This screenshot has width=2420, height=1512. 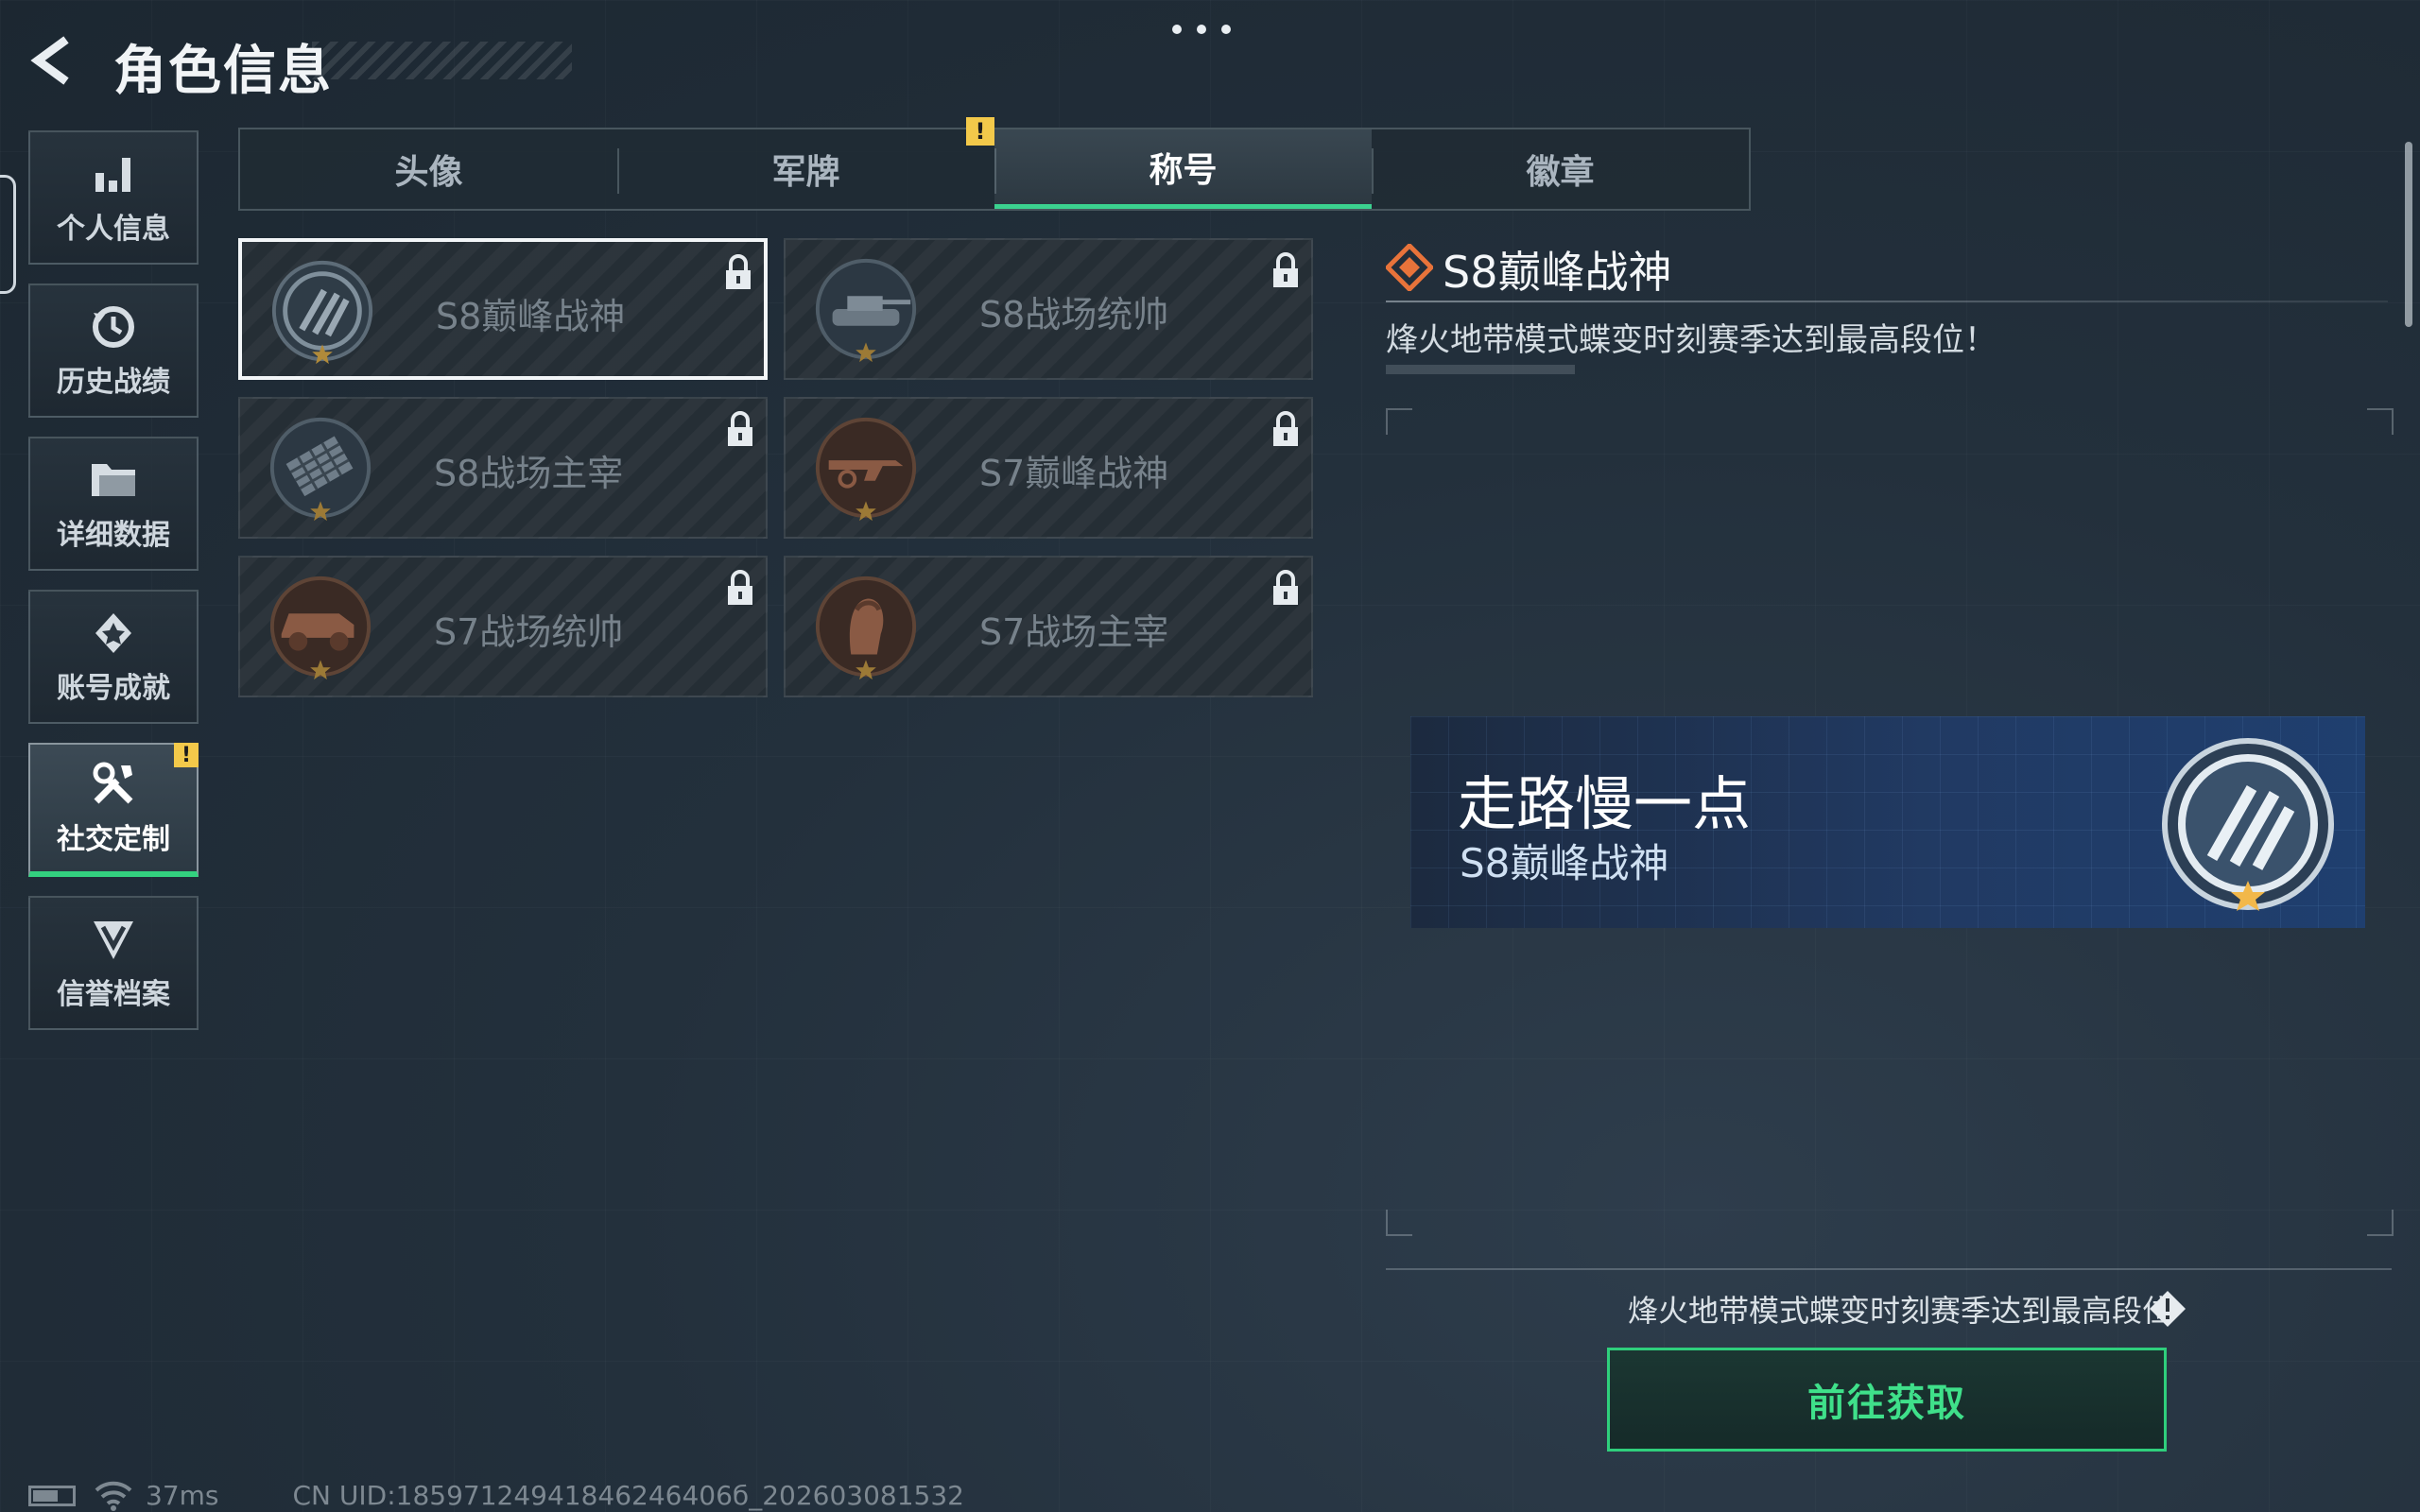 I want to click on back-arrow-icon, so click(x=49, y=60).